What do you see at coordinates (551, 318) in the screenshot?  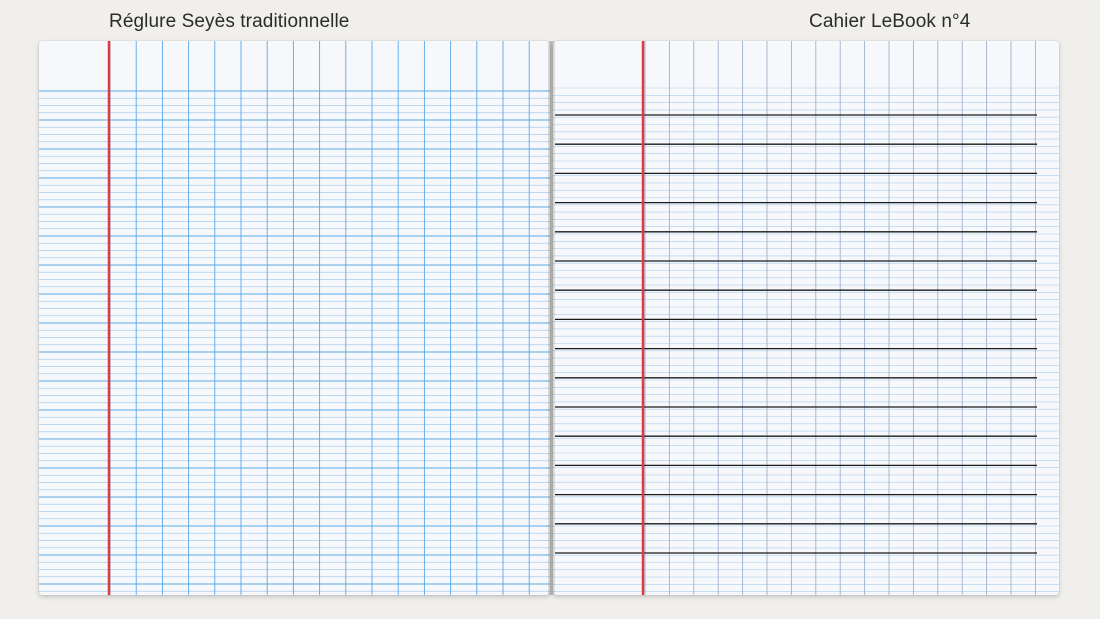 I see `notebook-spine` at bounding box center [551, 318].